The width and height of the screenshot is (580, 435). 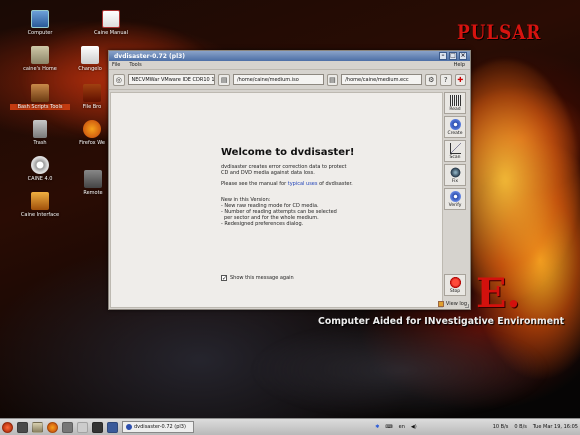 What do you see at coordinates (67, 427) in the screenshot?
I see `settings-launcher-icon` at bounding box center [67, 427].